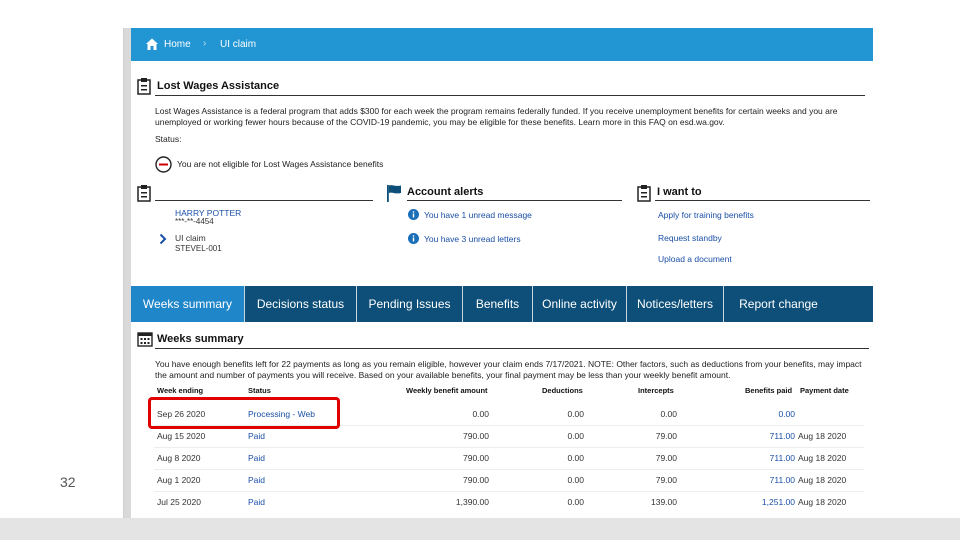 The width and height of the screenshot is (960, 540). Describe the element at coordinates (502, 44) in the screenshot. I see `top-navigation-bar: Home › UI claim` at that location.